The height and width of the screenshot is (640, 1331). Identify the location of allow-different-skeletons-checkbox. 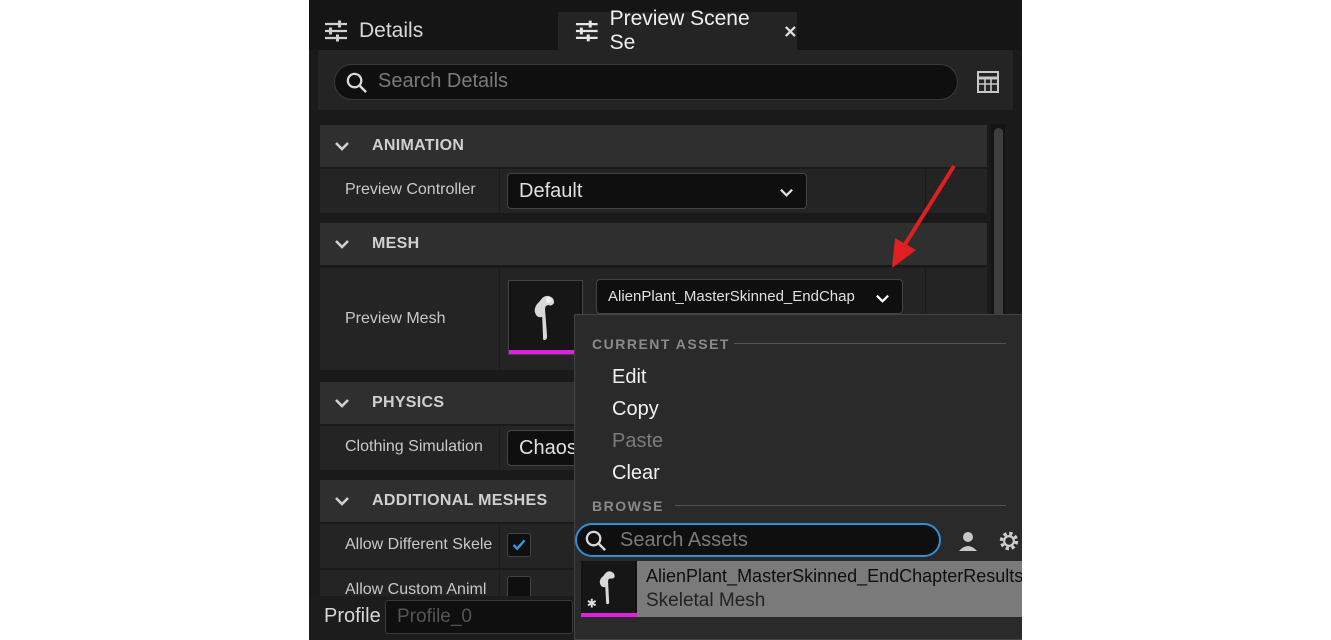
(519, 545).